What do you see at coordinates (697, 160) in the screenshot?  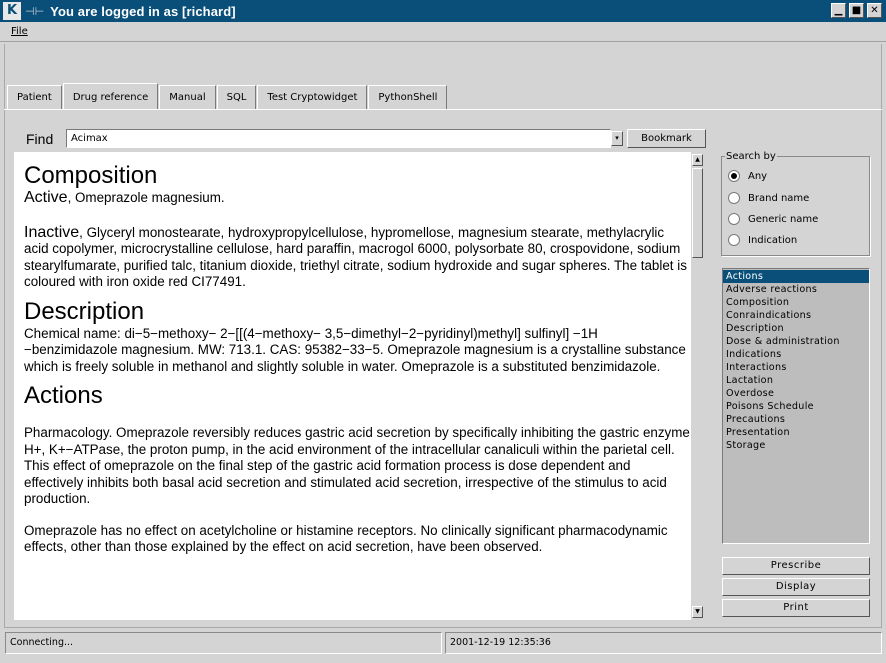 I see `scroll-up-icon: ▲` at bounding box center [697, 160].